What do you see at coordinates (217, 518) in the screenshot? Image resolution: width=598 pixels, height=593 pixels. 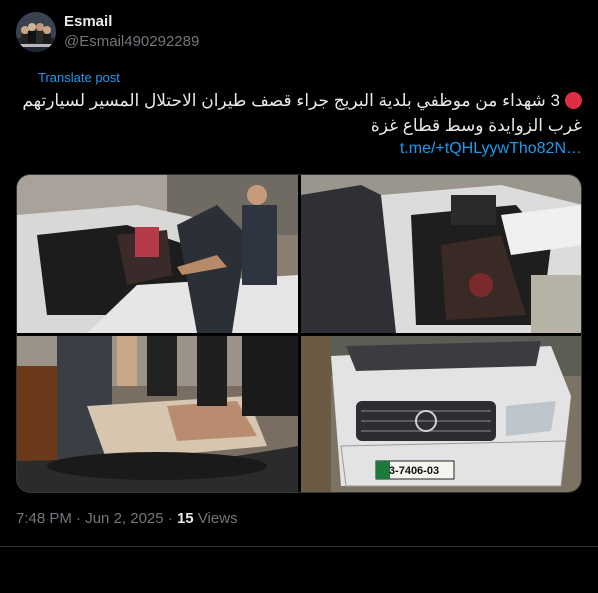 I see `views-label: Views` at bounding box center [217, 518].